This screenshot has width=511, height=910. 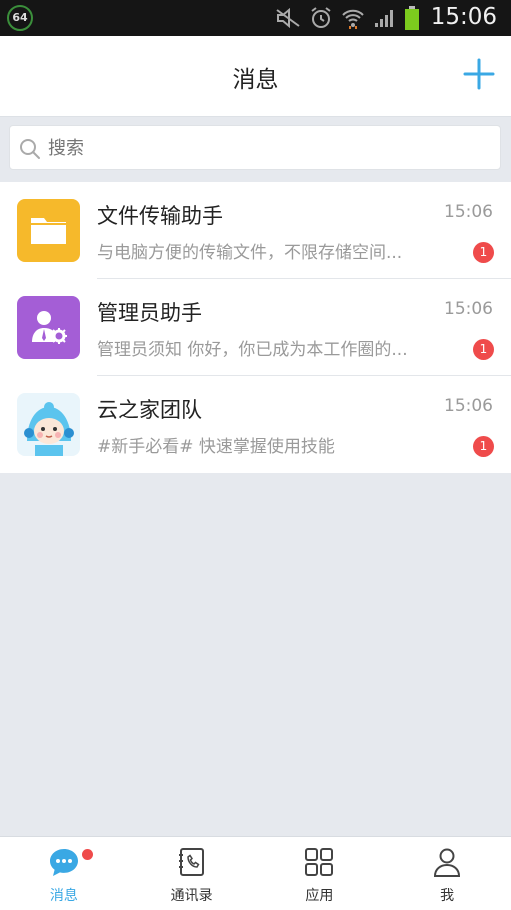 I want to click on conversation-item-admin-assistant: 管理员助手 15:06 管理员须知 你好，你已成为本工作圈的... 1, so click(x=255, y=327).